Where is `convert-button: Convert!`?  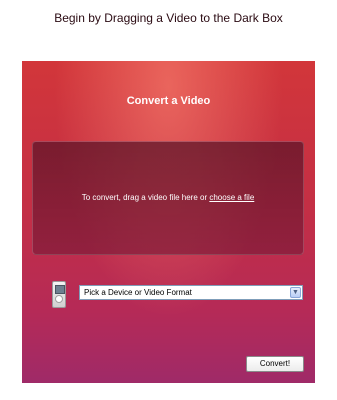 convert-button: Convert! is located at coordinates (275, 364).